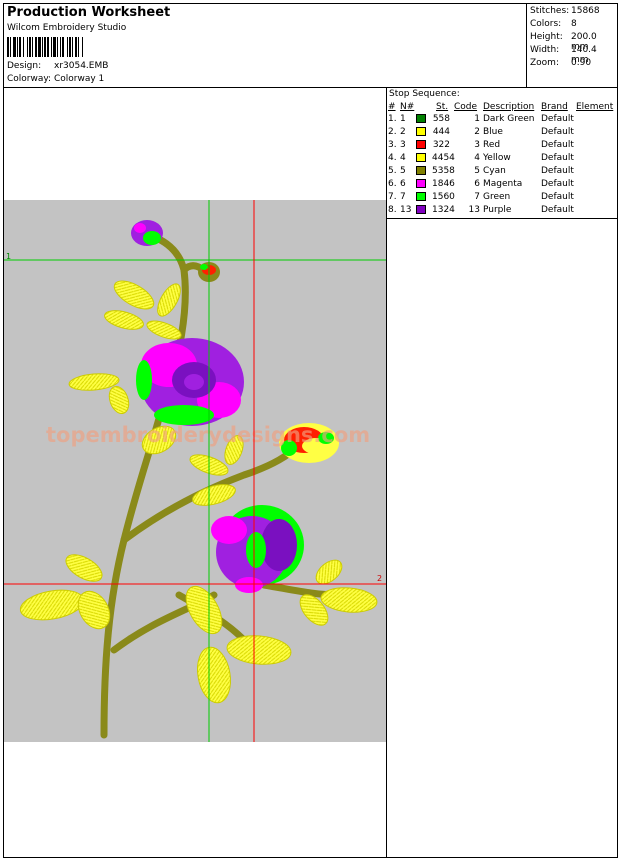 The height and width of the screenshot is (861, 620). What do you see at coordinates (497, 210) in the screenshot?
I see `row-description: Purple` at bounding box center [497, 210].